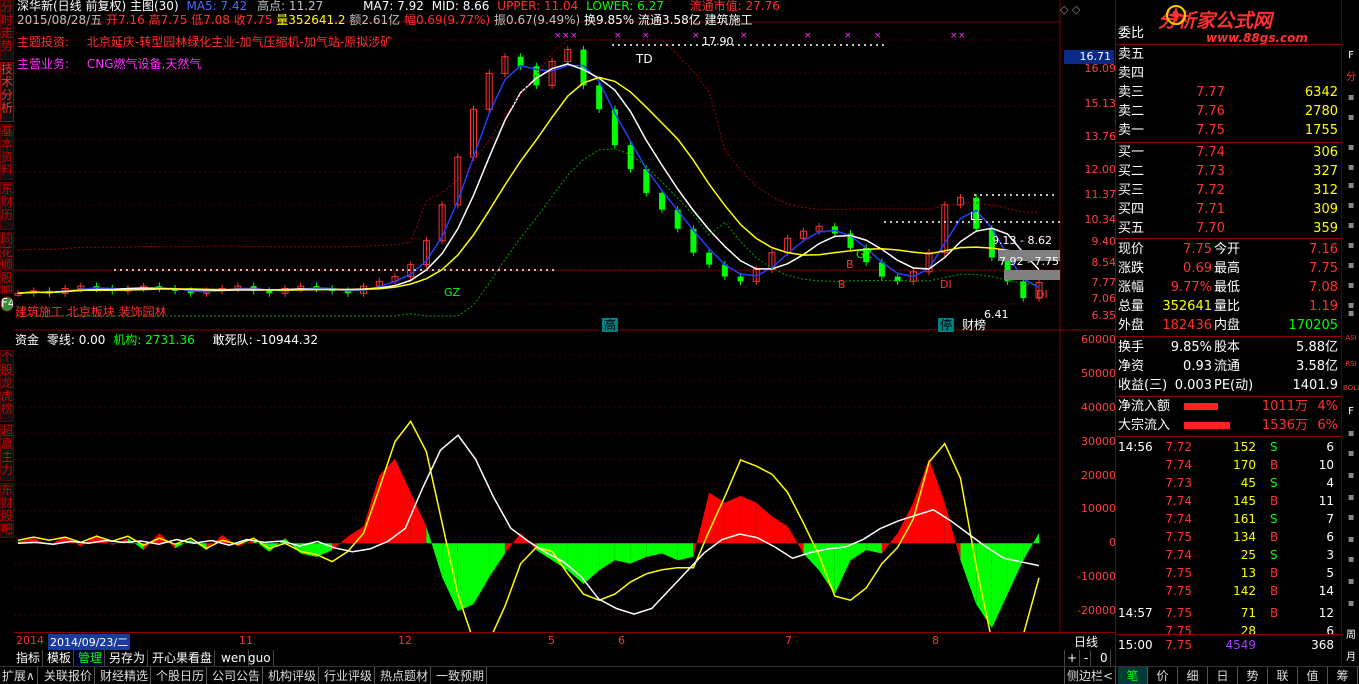  What do you see at coordinates (669, 20) in the screenshot?
I see `bar-float: 流通3.58亿` at bounding box center [669, 20].